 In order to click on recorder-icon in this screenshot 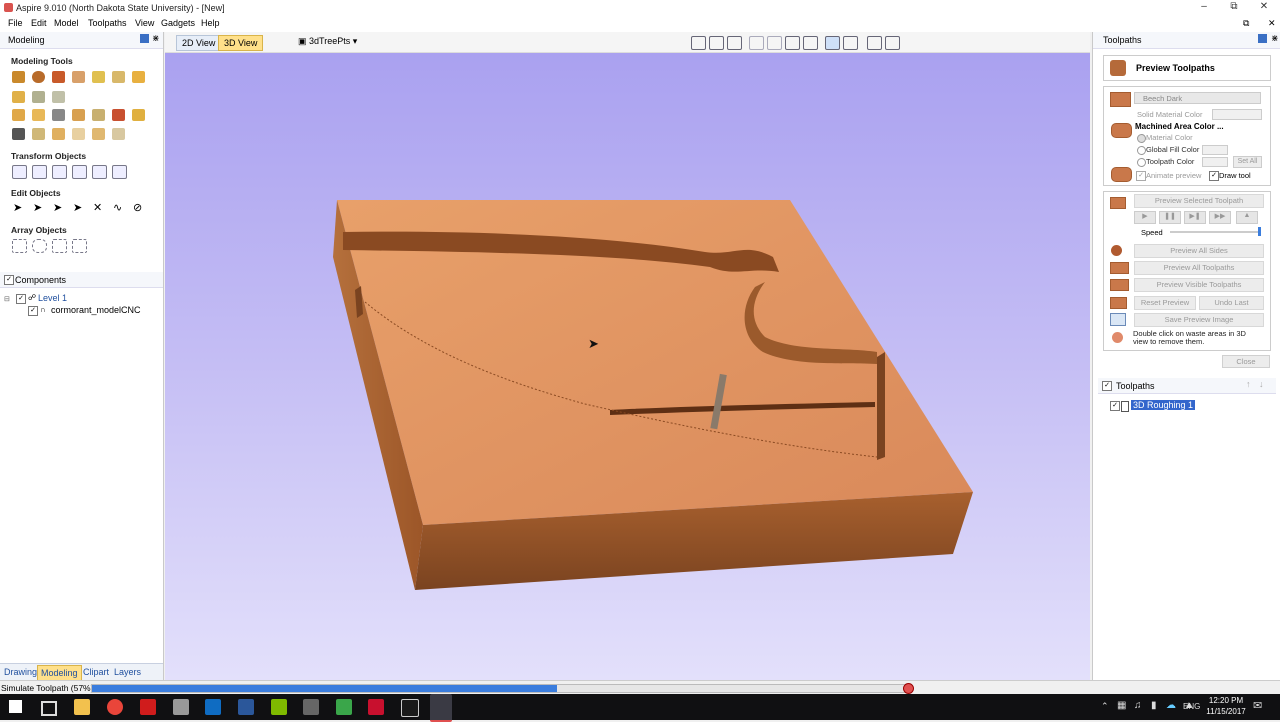, I will do `click(410, 708)`.